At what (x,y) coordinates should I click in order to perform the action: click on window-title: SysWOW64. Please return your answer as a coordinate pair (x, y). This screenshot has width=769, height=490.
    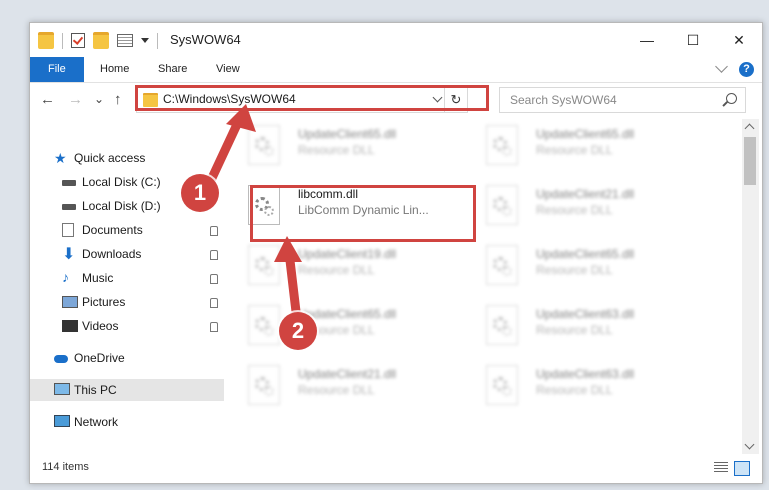
    Looking at the image, I should click on (205, 39).